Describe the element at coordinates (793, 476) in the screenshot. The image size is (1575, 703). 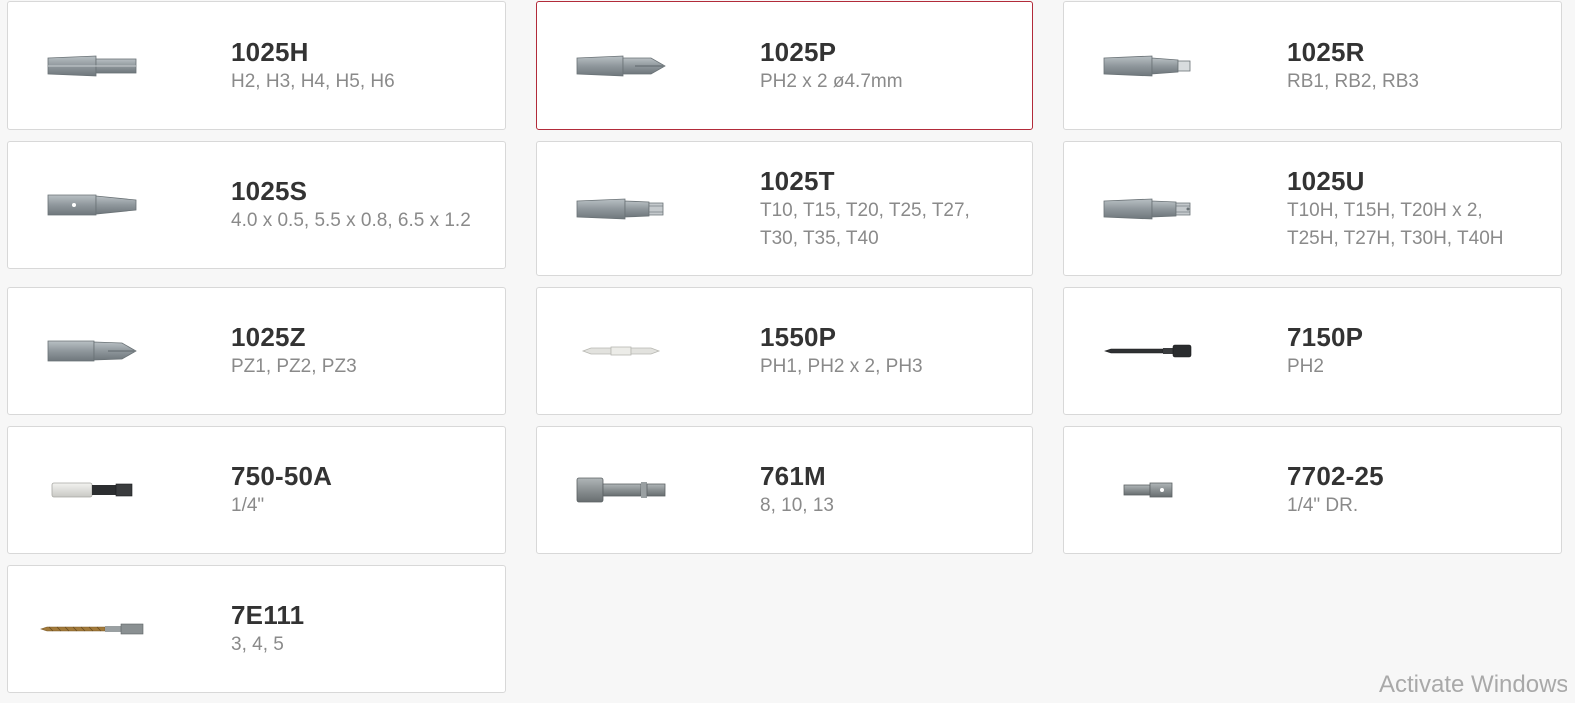
I see `product-code: 761M` at that location.